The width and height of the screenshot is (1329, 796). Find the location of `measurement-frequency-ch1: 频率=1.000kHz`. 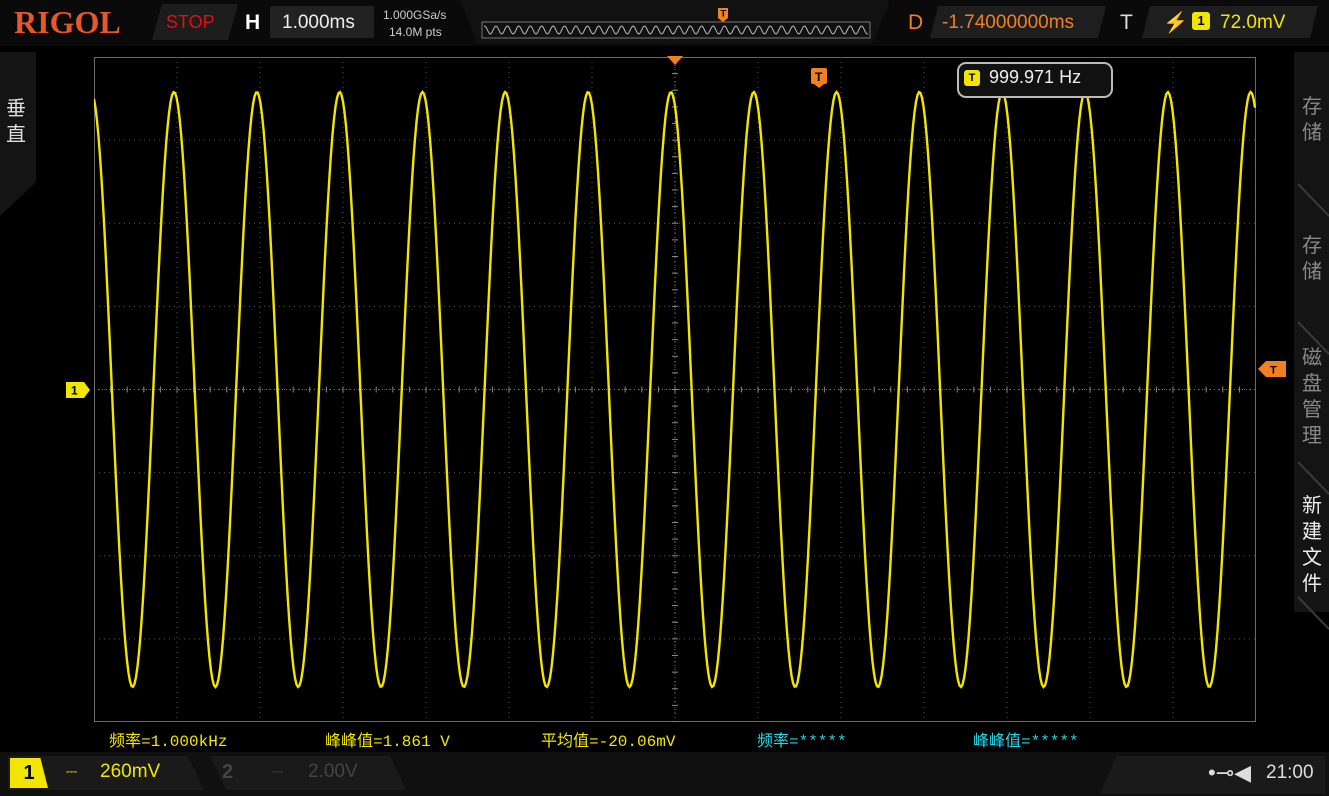

measurement-frequency-ch1: 频率=1.000kHz is located at coordinates (168, 742).